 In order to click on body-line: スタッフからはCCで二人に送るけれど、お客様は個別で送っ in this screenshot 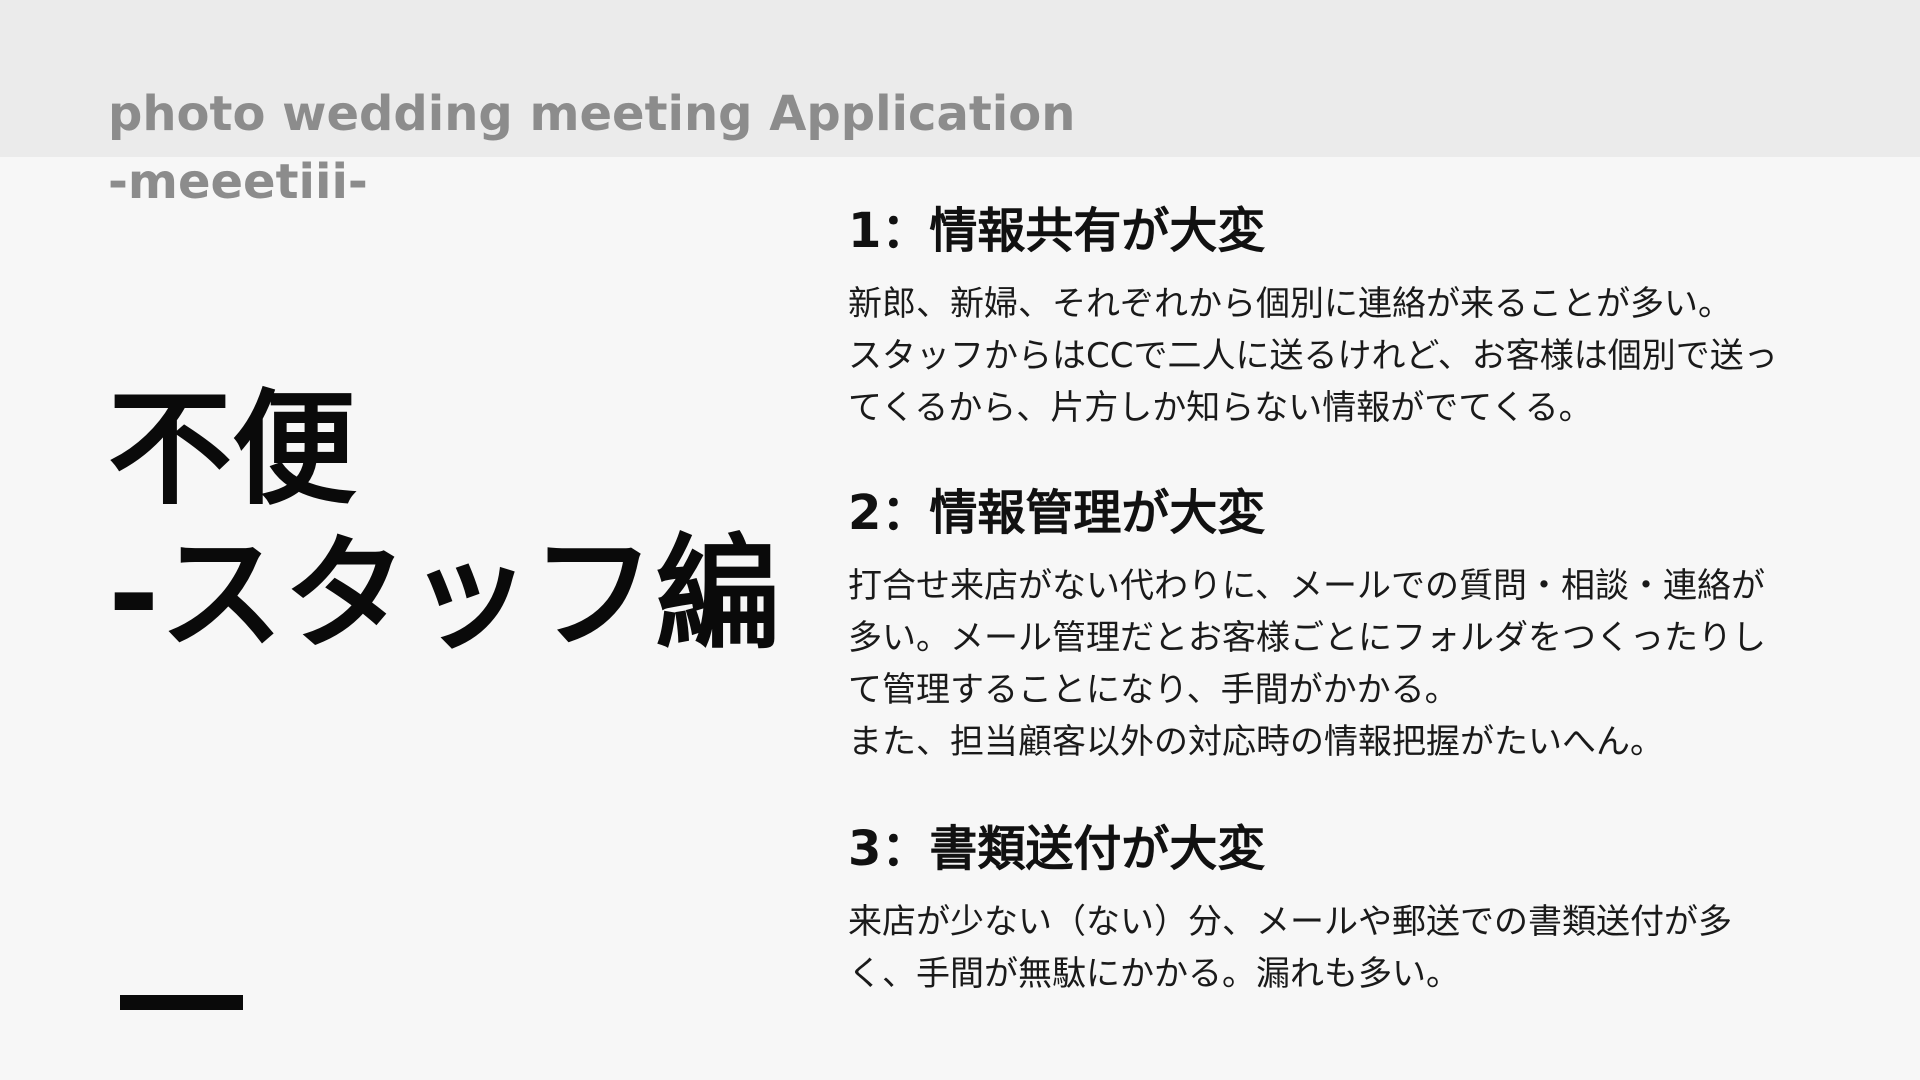, I will do `click(1313, 356)`.